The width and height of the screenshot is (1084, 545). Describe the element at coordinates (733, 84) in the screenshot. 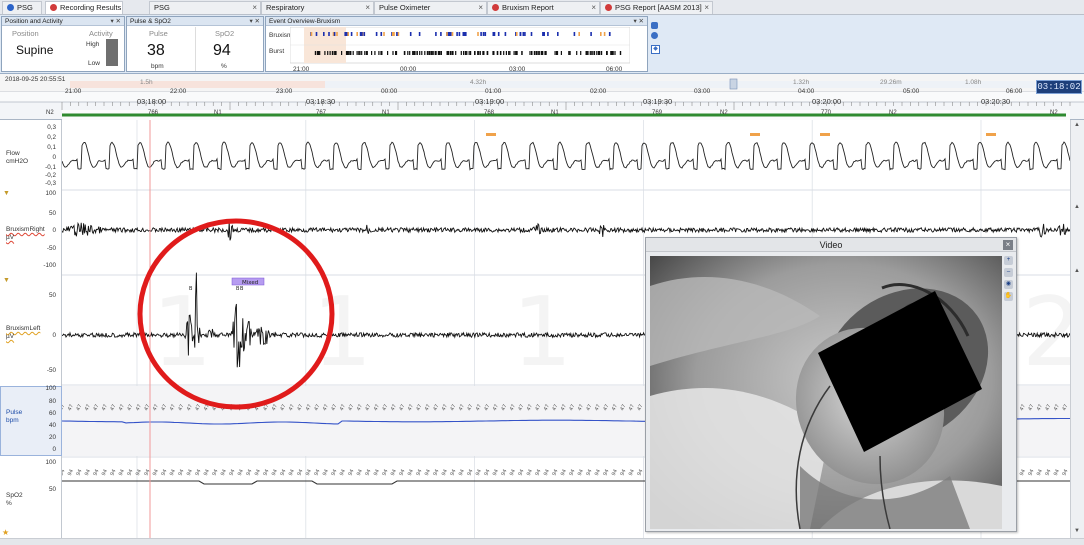

I see `overview-slider-handle` at that location.